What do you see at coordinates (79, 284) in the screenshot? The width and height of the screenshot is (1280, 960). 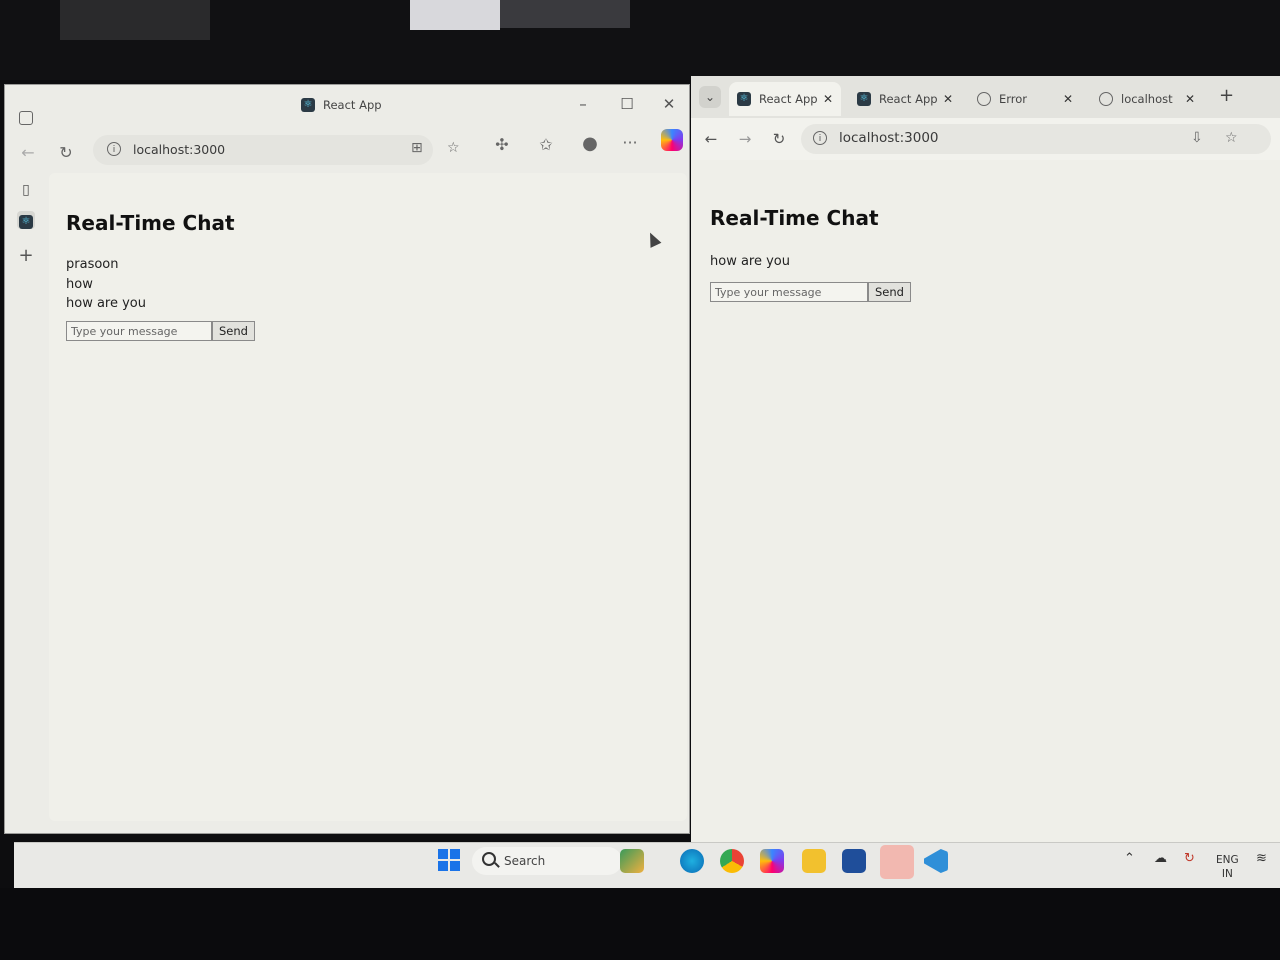 I see `message-item: how` at bounding box center [79, 284].